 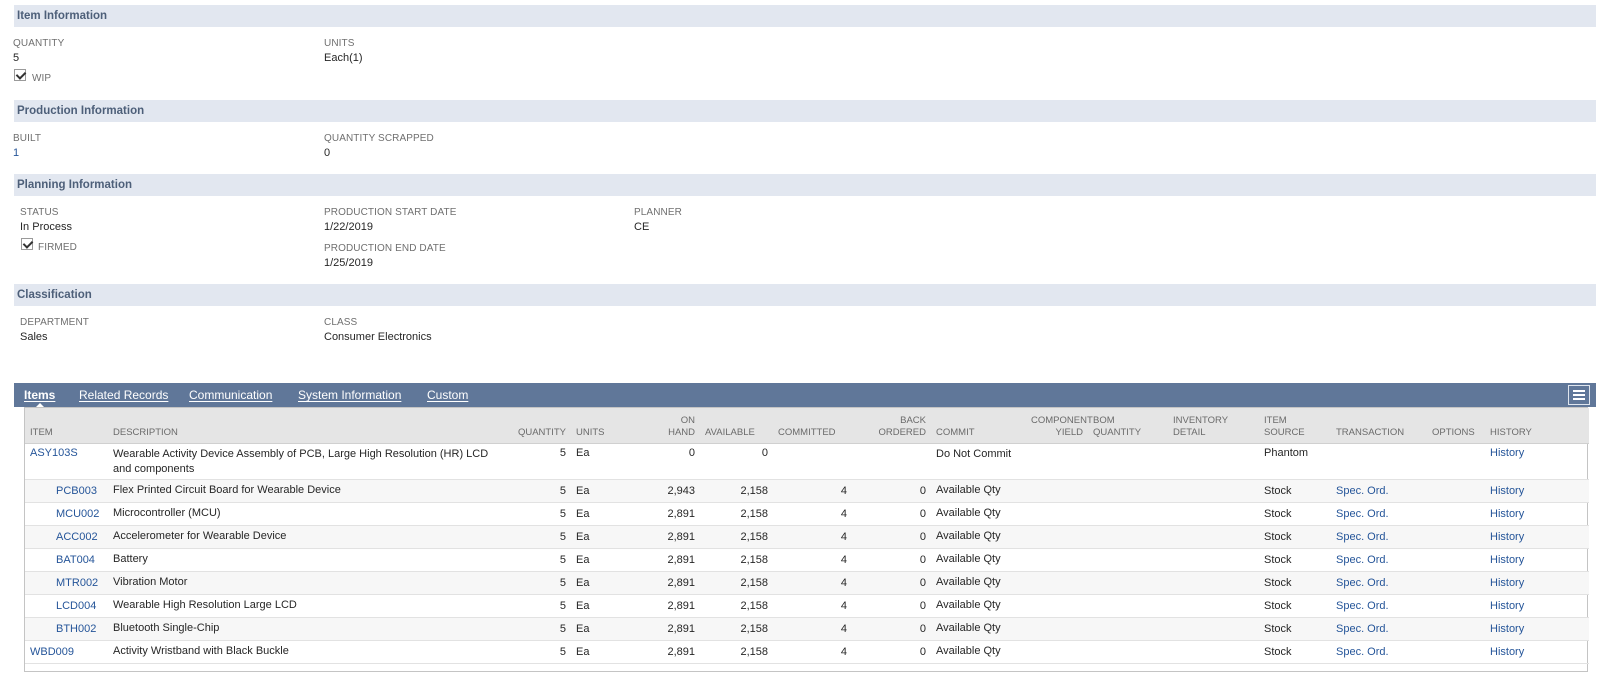 What do you see at coordinates (541, 426) in the screenshot?
I see `column-header-quantity: QUANTITY` at bounding box center [541, 426].